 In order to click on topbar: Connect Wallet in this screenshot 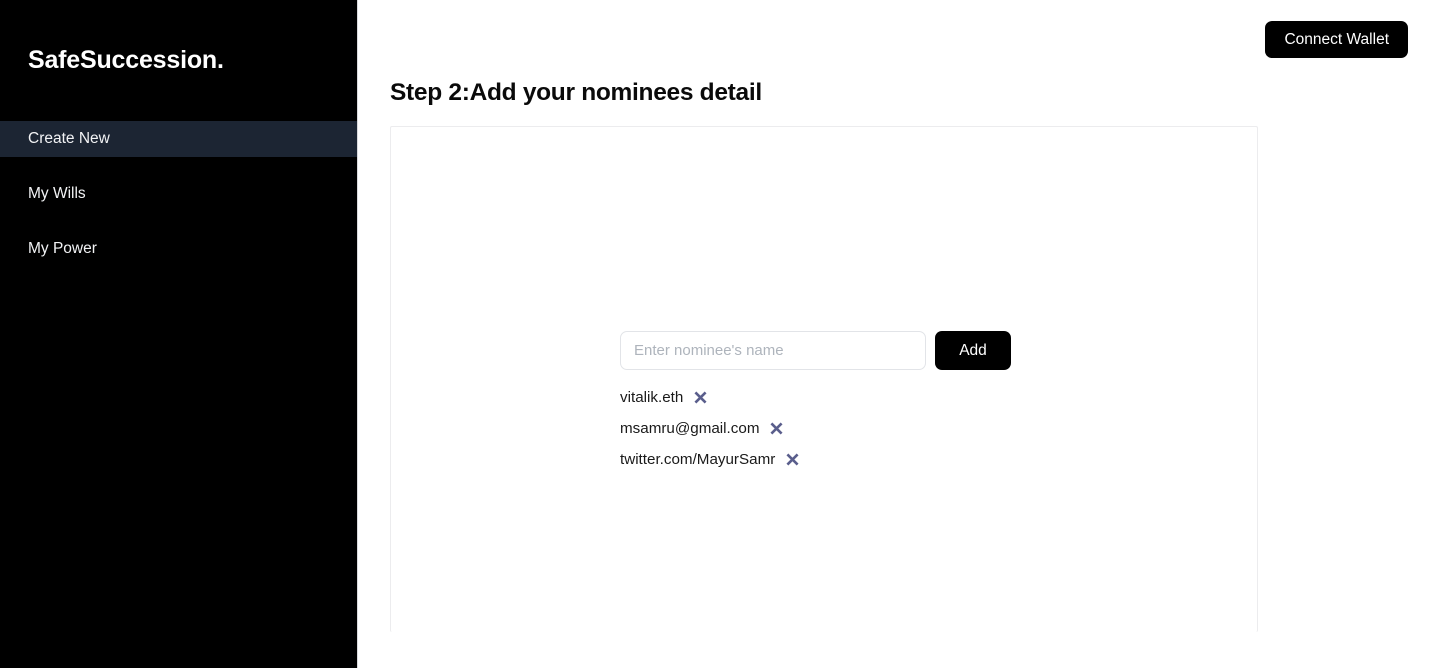, I will do `click(899, 39)`.